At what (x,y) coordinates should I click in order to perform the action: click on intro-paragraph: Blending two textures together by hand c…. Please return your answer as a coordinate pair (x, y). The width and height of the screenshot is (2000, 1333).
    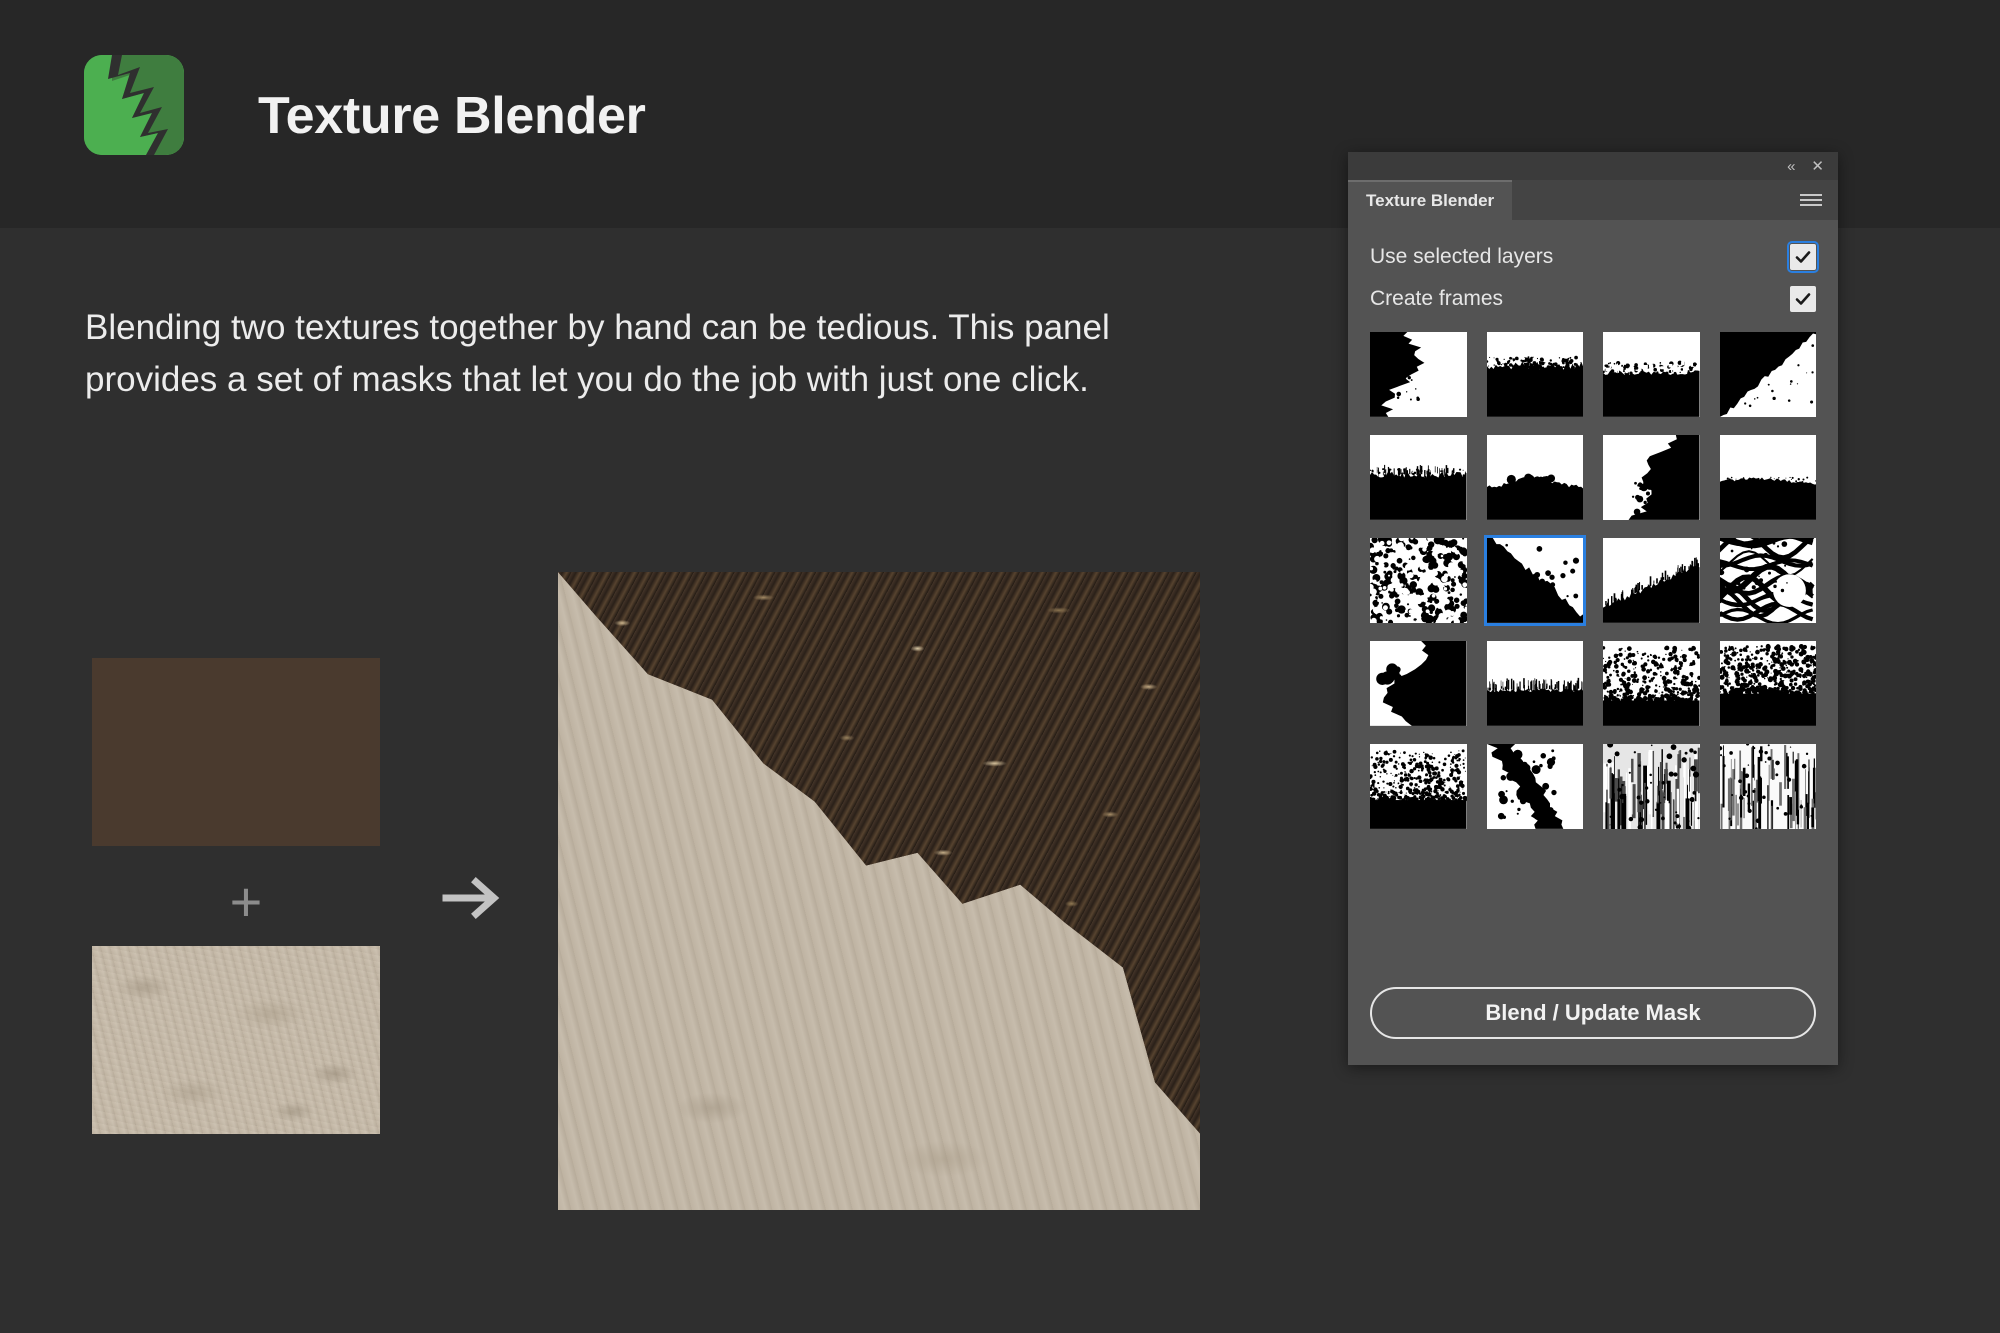
    Looking at the image, I should click on (597, 353).